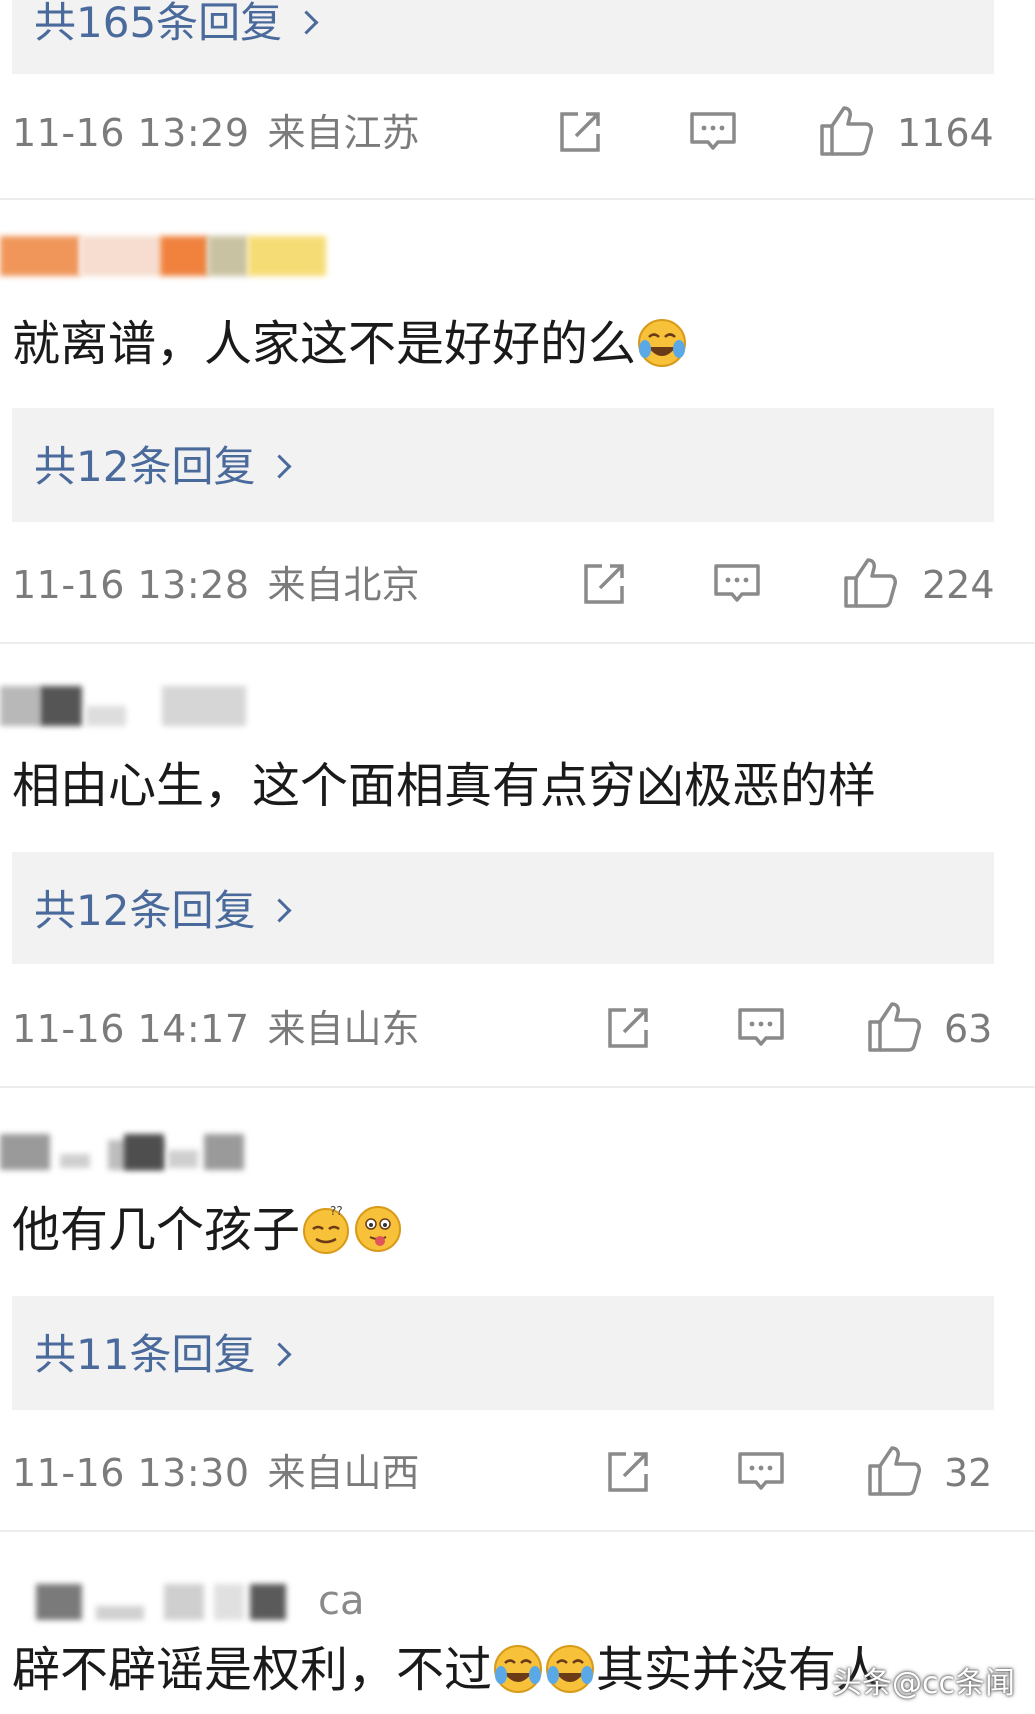 The image size is (1035, 1714). What do you see at coordinates (343, 1029) in the screenshot?
I see `comment-location: 来自山东` at bounding box center [343, 1029].